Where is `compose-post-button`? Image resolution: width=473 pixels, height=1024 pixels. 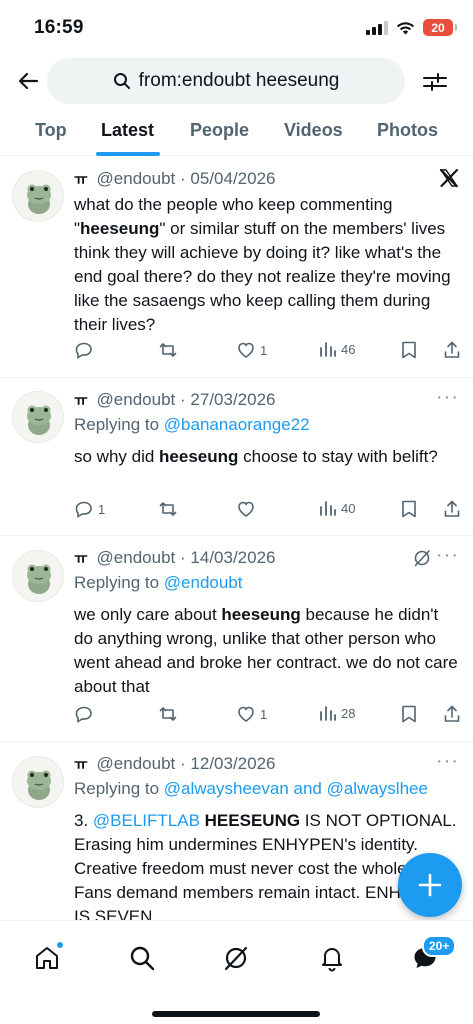 compose-post-button is located at coordinates (430, 885).